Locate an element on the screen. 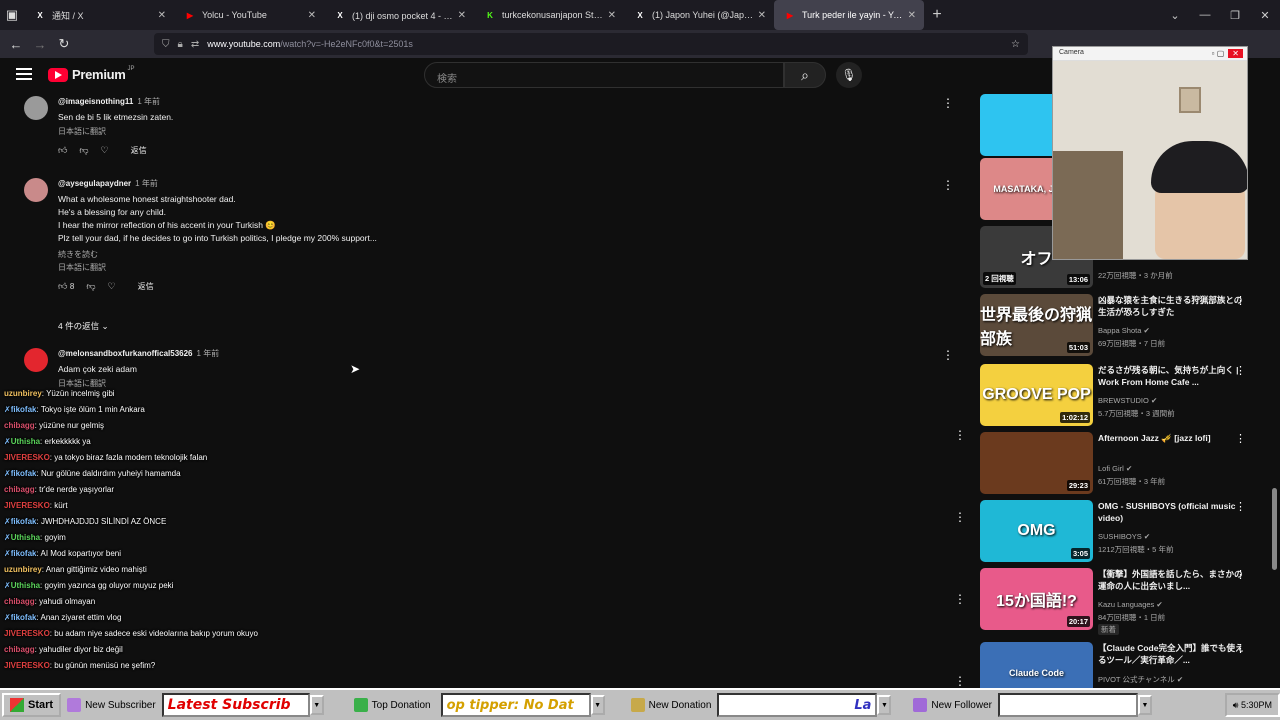 This screenshot has height=720, width=1280. reload-icon: ↻ is located at coordinates (64, 44).